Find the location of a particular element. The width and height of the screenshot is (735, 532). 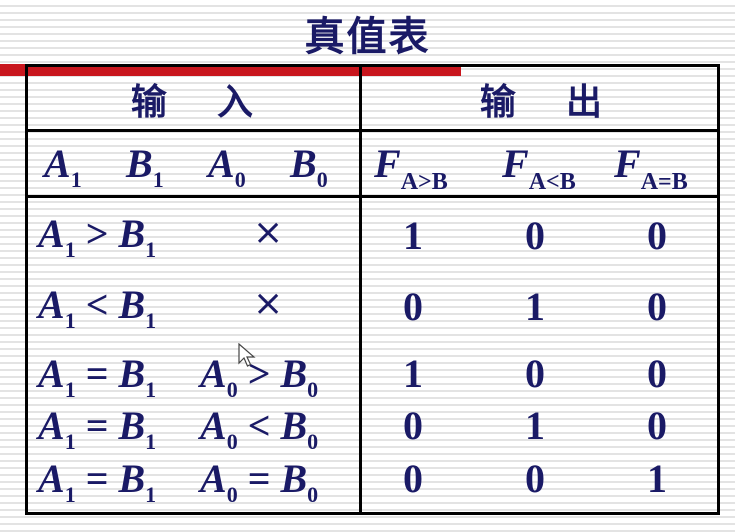

table-row-4-f-equal: 0 is located at coordinates (657, 425).